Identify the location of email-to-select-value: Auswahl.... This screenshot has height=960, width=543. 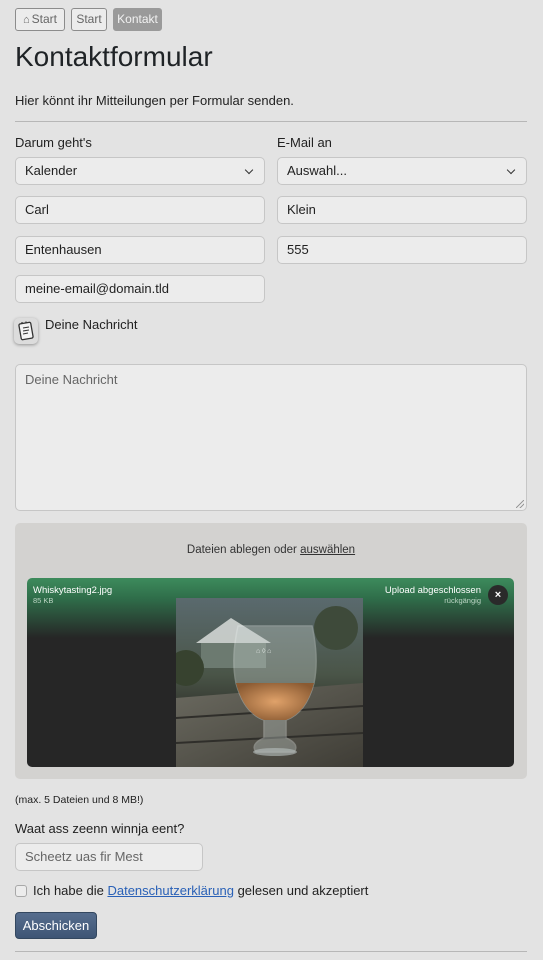
(317, 170).